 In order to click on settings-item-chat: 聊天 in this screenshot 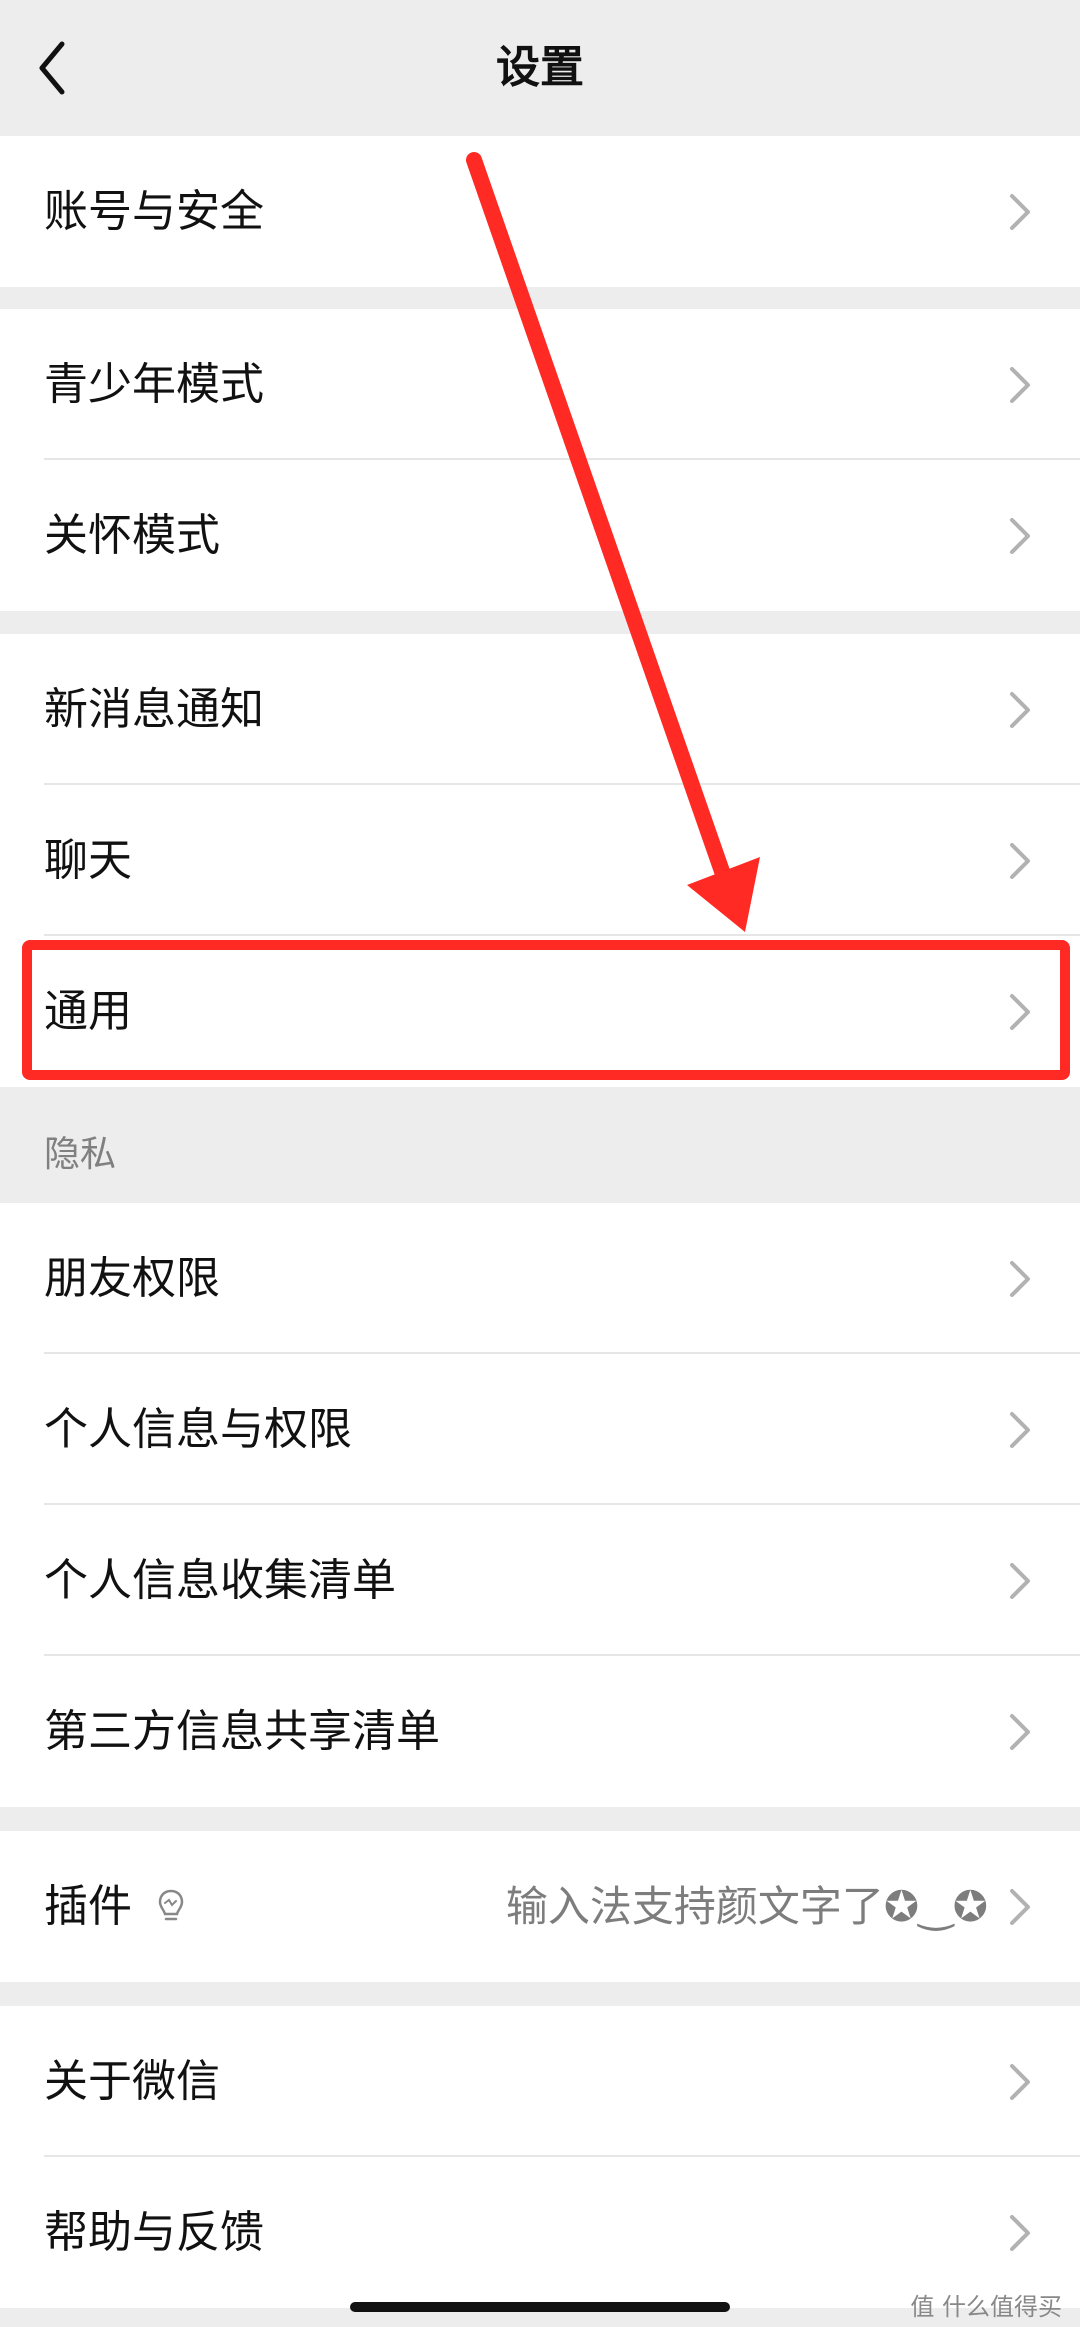, I will do `click(540, 860)`.